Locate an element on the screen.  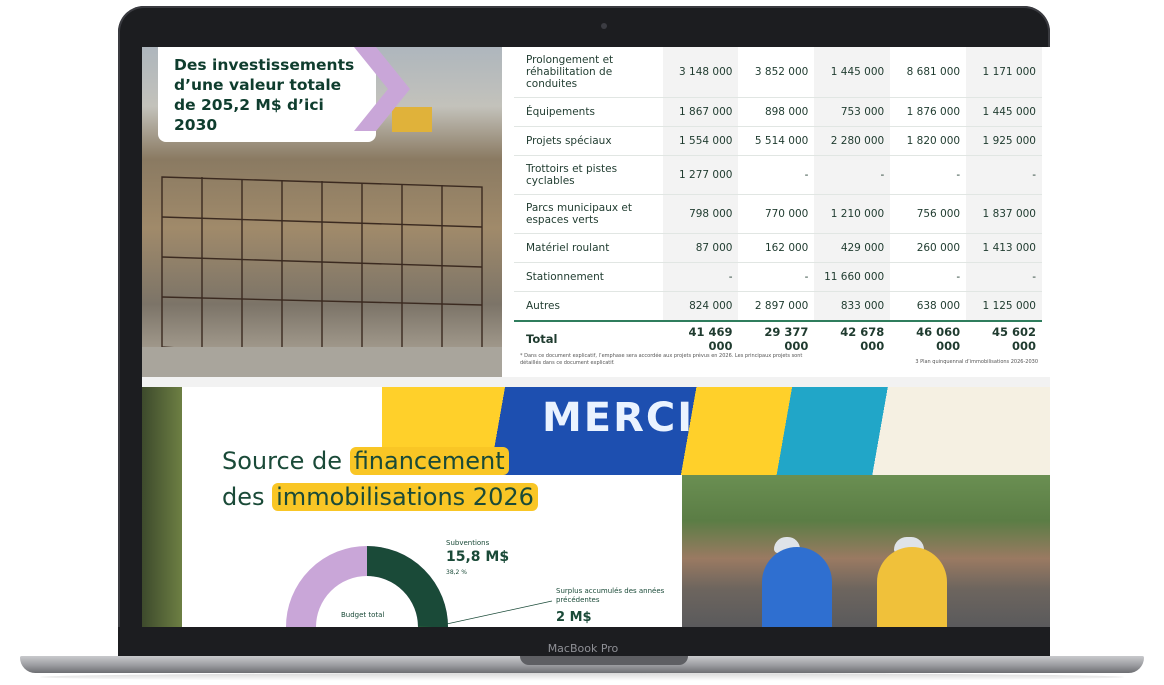
banner-text: MERCI is located at coordinates (618, 418).